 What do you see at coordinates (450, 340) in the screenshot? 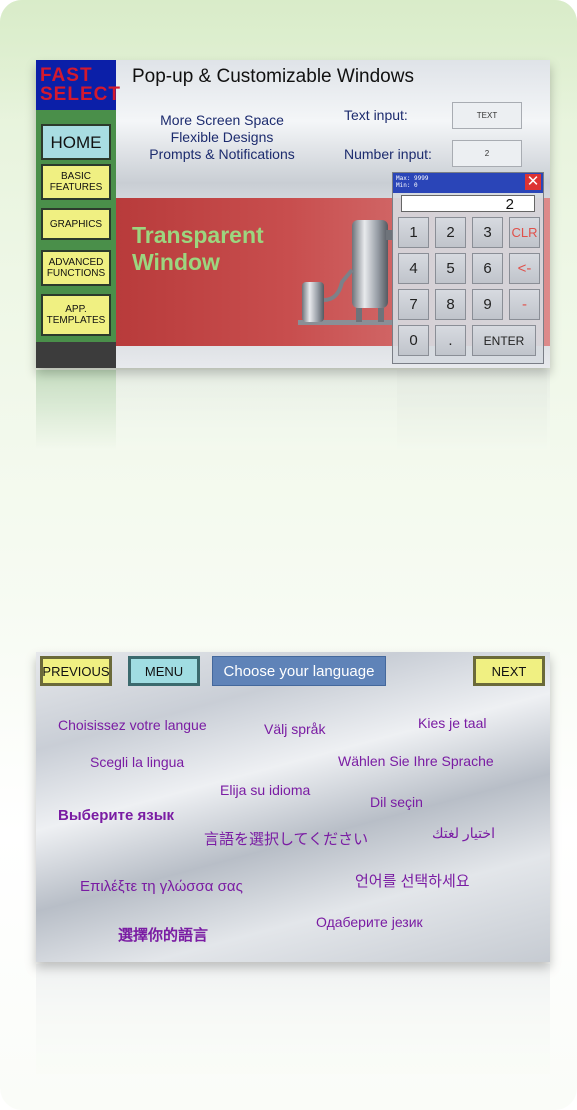
I see `key-decimal: .` at bounding box center [450, 340].